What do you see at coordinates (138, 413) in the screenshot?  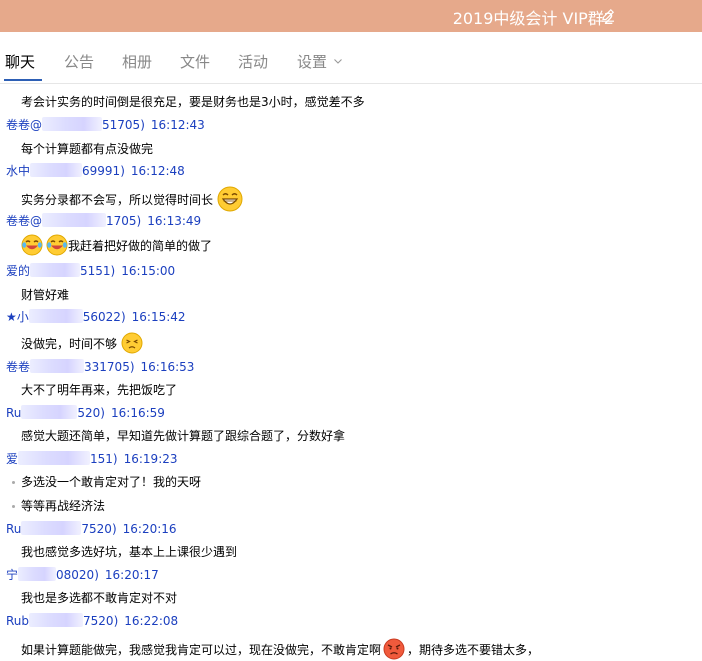 I see `message-time: 16:16:59` at bounding box center [138, 413].